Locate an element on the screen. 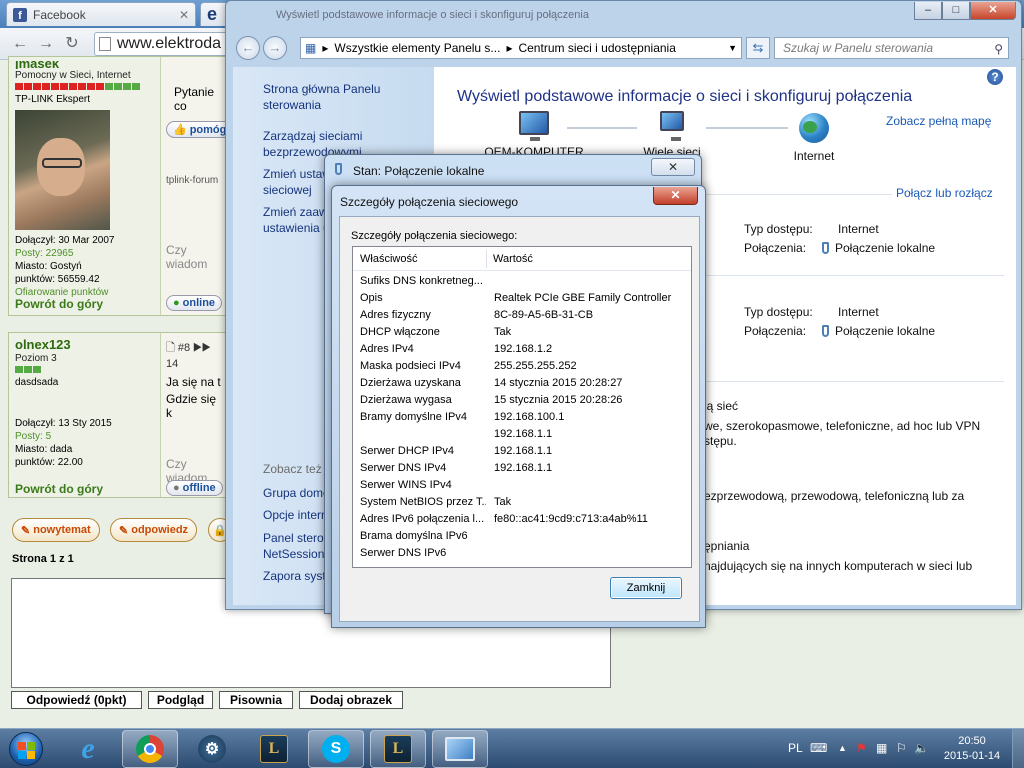 The width and height of the screenshot is (1024, 768). help-button: 👍 pomóg is located at coordinates (200, 129).